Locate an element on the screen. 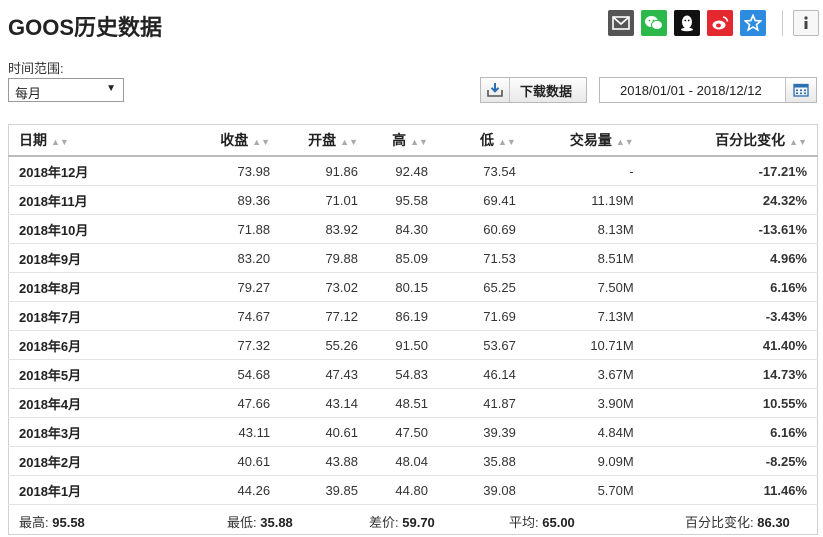  calendar-icon is located at coordinates (800, 90).